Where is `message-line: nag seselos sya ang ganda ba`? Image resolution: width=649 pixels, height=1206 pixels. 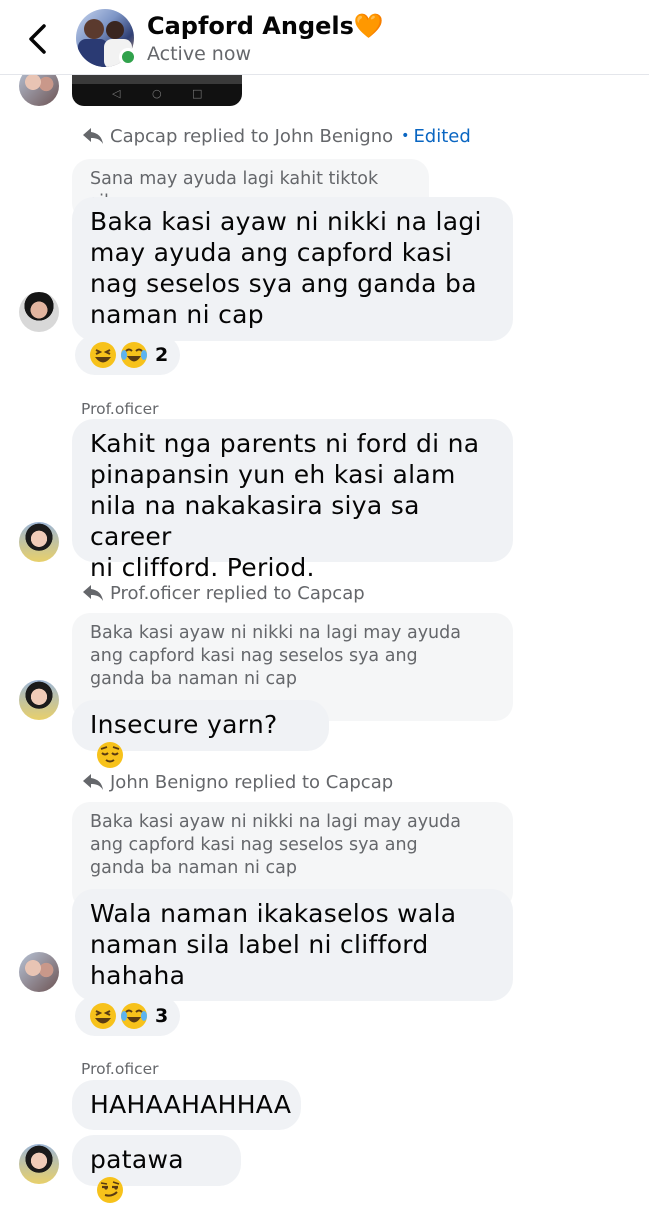
message-line: nag seselos sya ang ganda ba is located at coordinates (283, 283).